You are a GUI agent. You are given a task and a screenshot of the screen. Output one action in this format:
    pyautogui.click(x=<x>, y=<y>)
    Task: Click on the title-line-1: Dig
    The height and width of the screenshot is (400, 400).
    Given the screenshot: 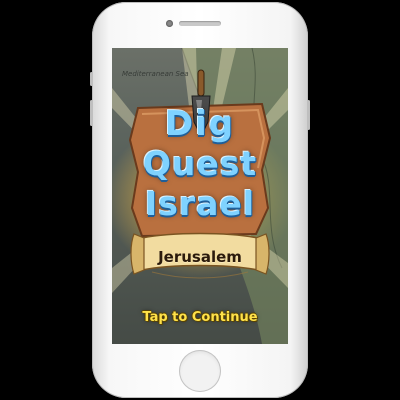 What is the action you would take?
    pyautogui.click(x=200, y=124)
    